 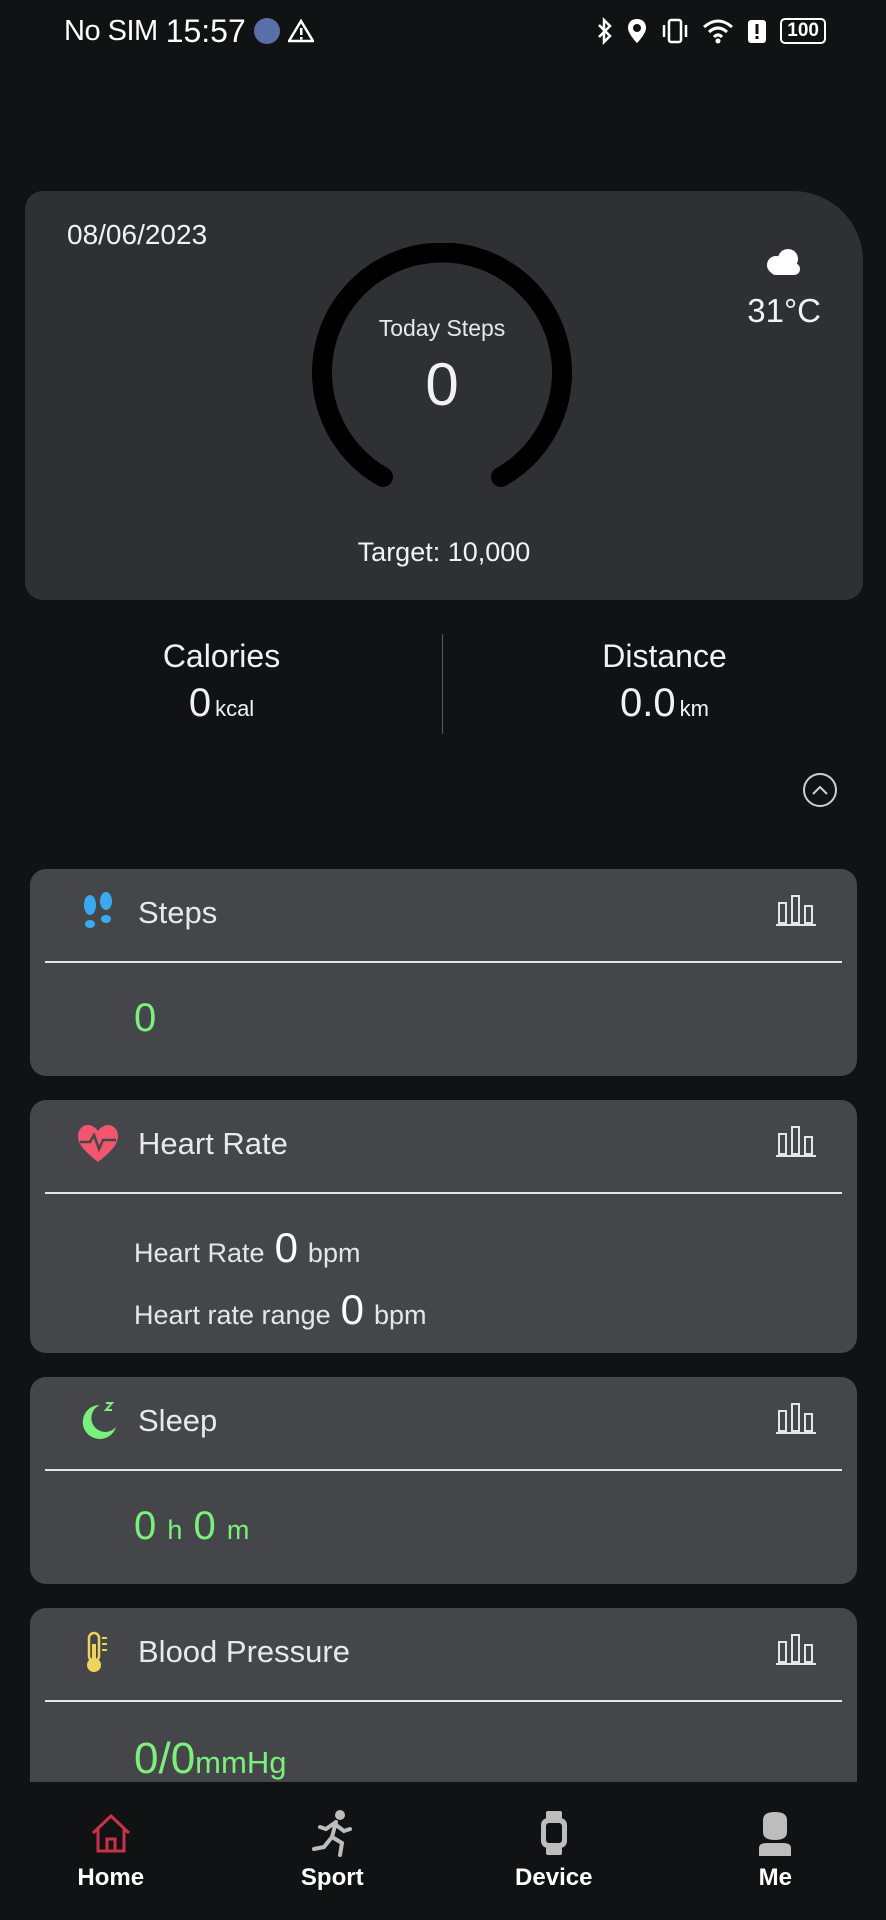 I want to click on heart-rate-card-header: Heart Rate, so click(x=443, y=1146).